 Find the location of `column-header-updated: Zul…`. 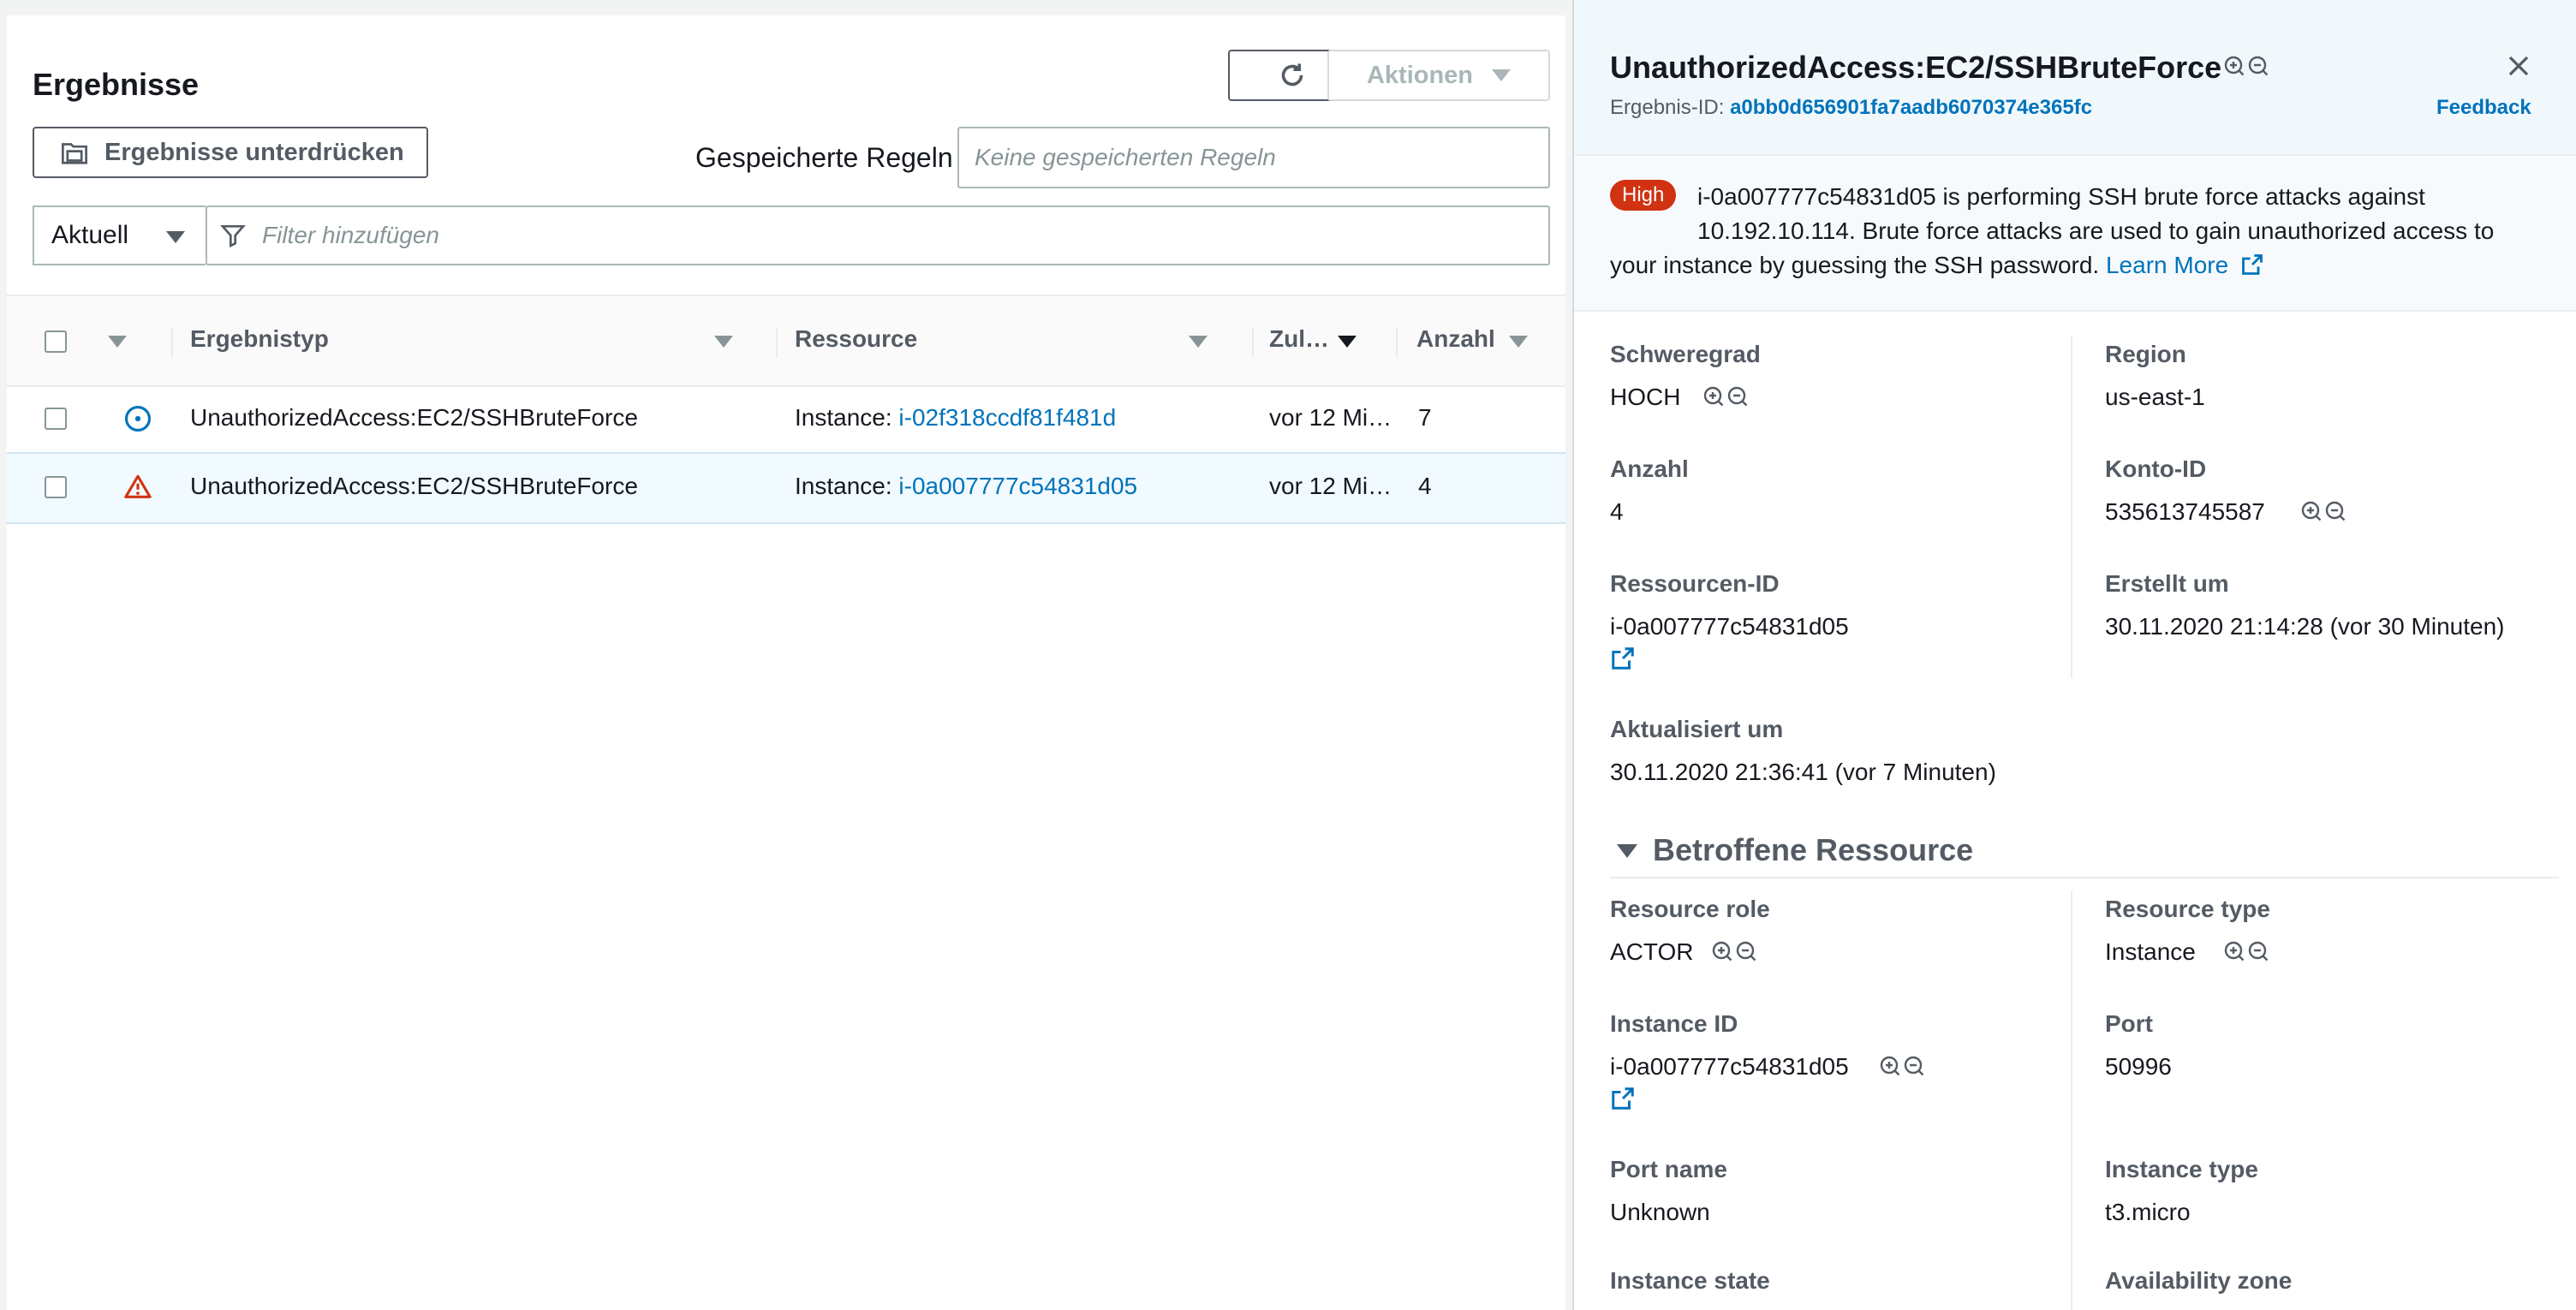

column-header-updated: Zul… is located at coordinates (1299, 339).